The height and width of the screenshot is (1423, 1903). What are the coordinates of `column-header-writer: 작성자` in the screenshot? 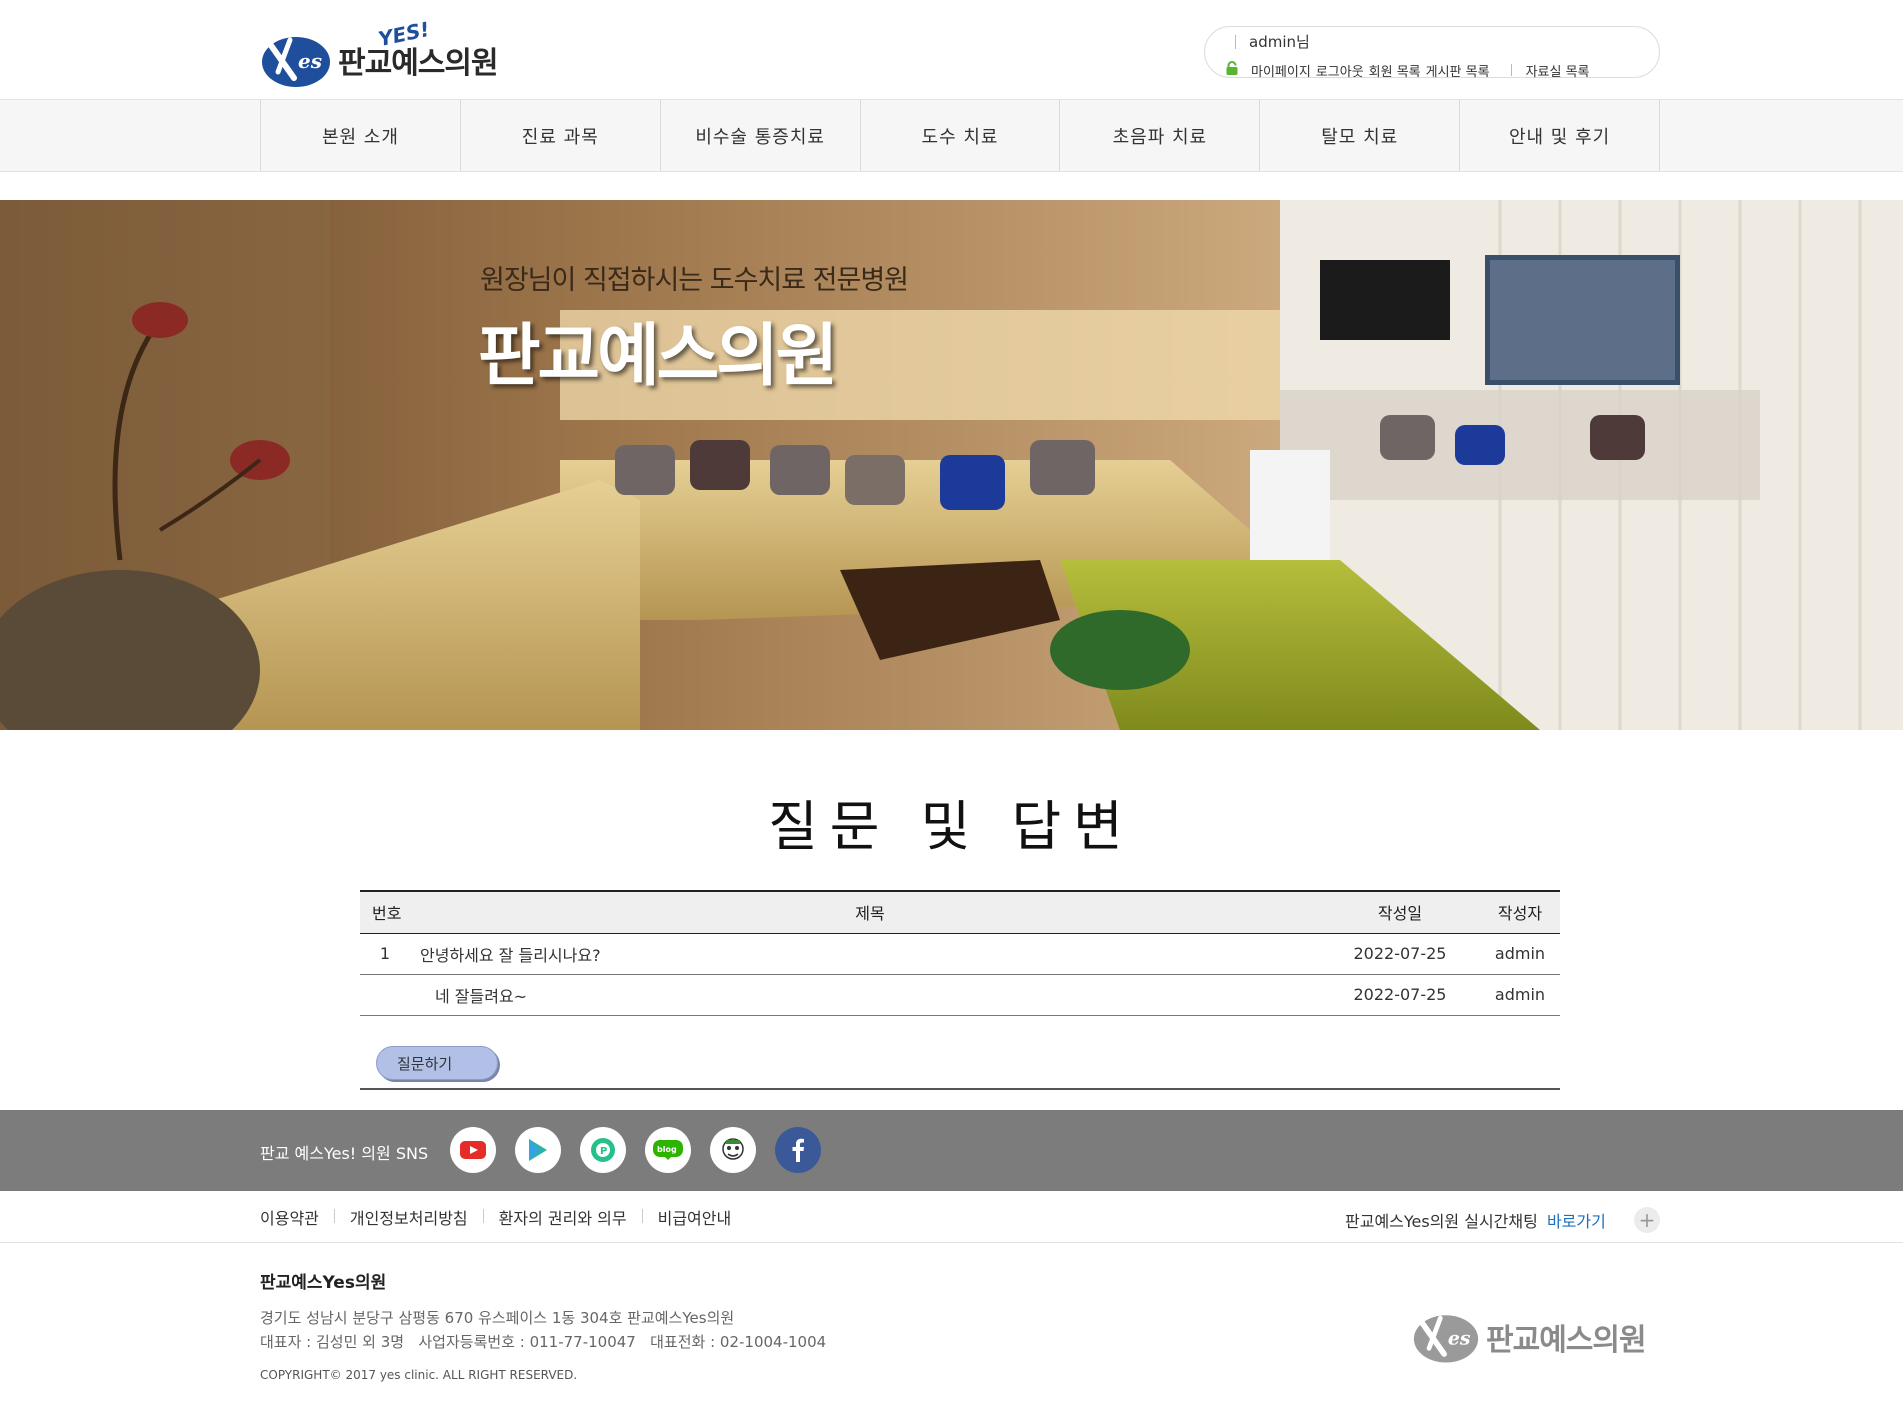 It's located at (1520, 912).